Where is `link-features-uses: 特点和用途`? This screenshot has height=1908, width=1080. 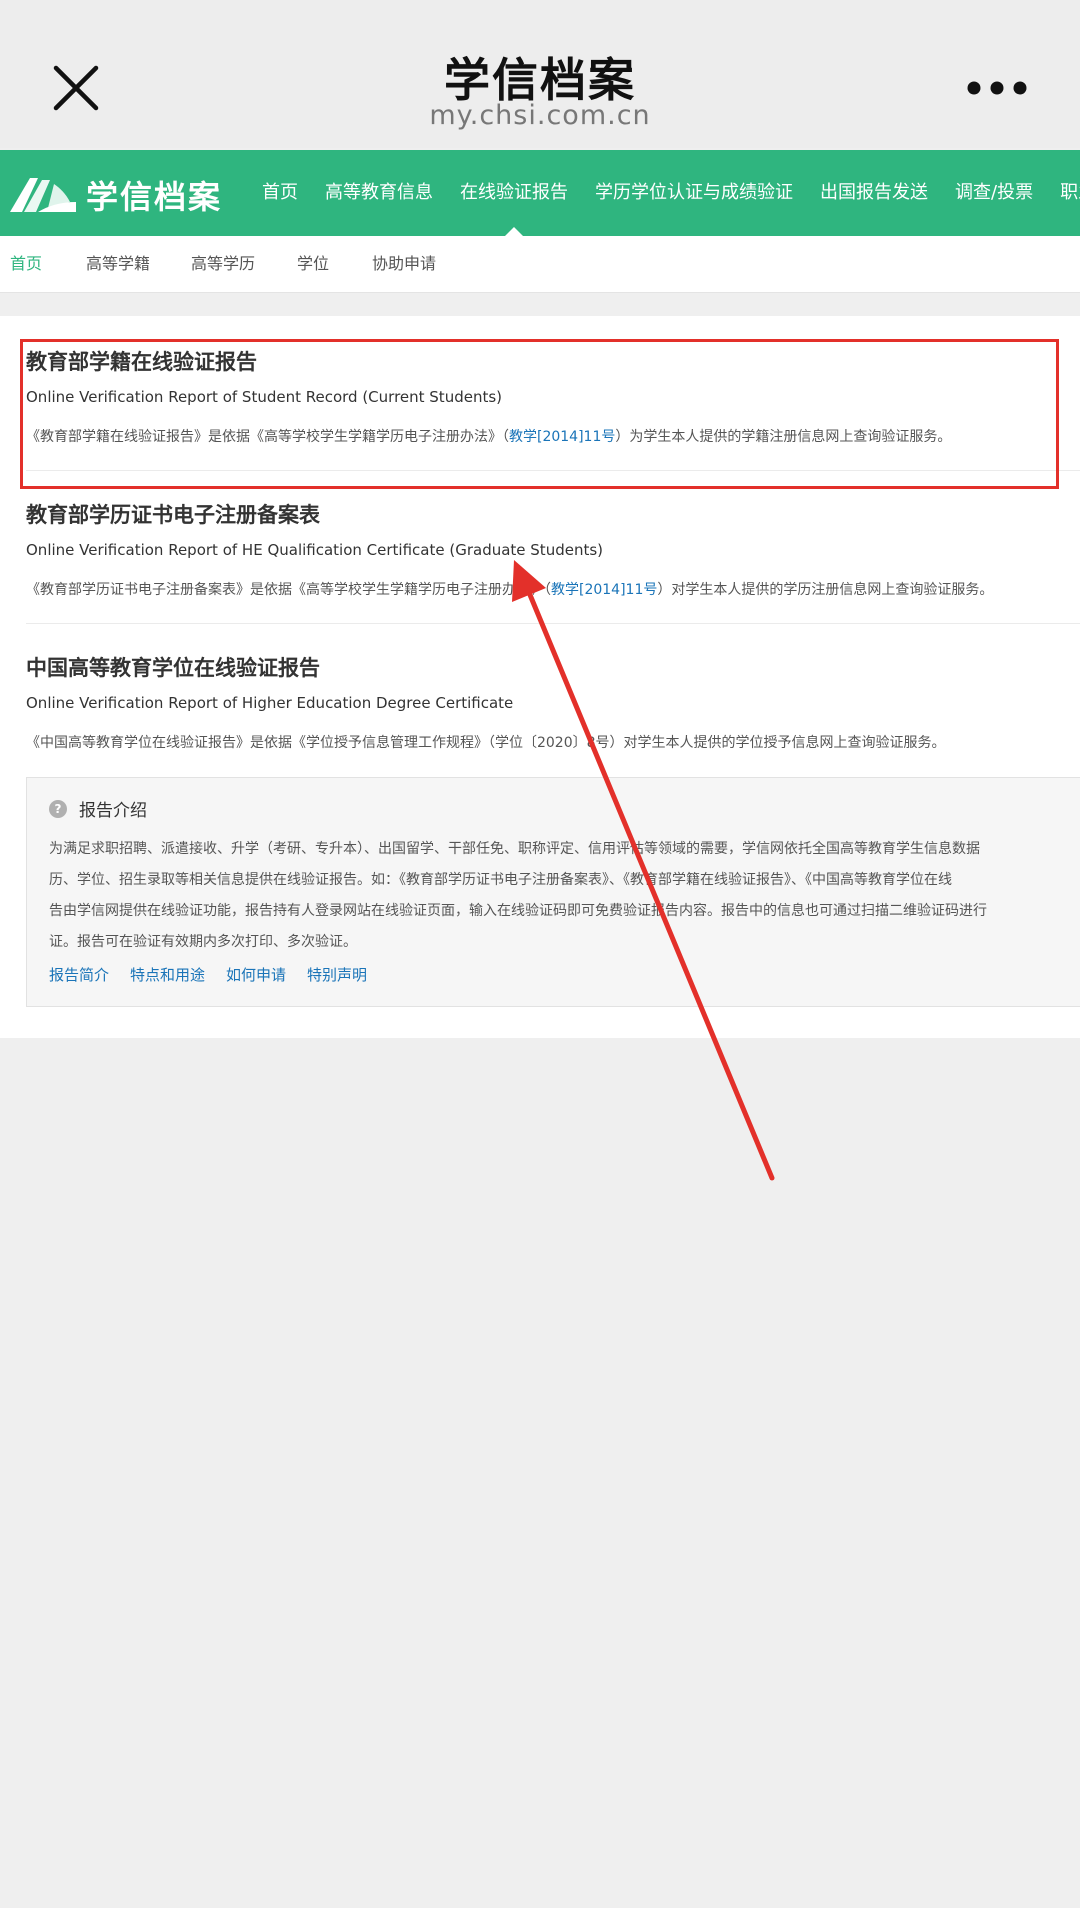 link-features-uses: 特点和用途 is located at coordinates (167, 974).